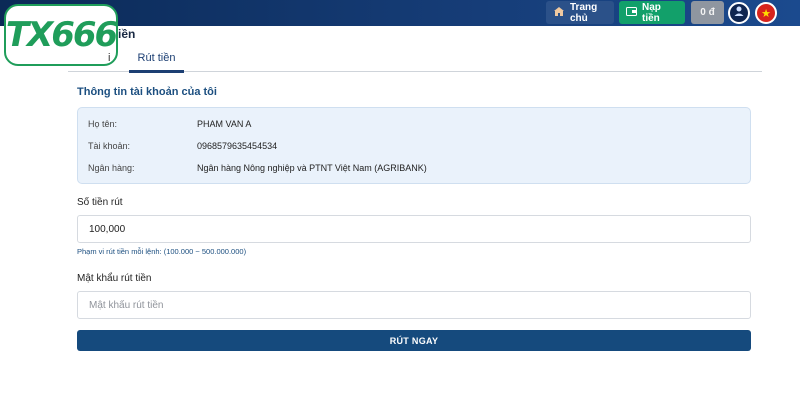 This screenshot has width=800, height=400. I want to click on tab-withdraw: Rút tiền, so click(156, 58).